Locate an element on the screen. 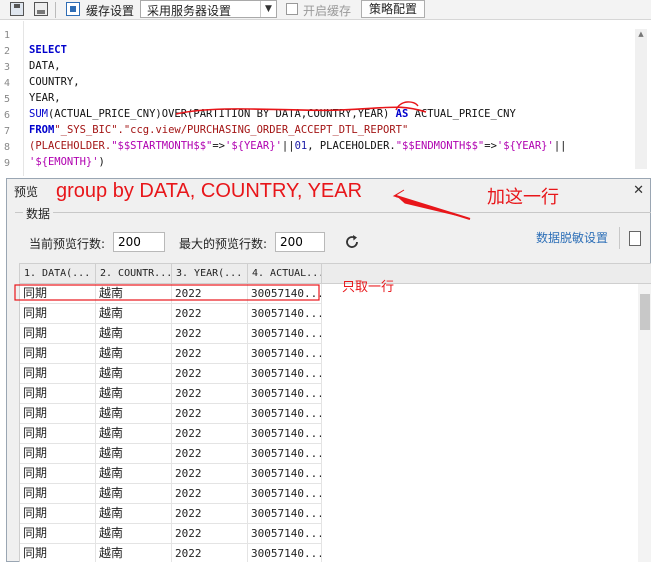 This screenshot has width=651, height=562. grid-scrollbar-thumb is located at coordinates (645, 312).